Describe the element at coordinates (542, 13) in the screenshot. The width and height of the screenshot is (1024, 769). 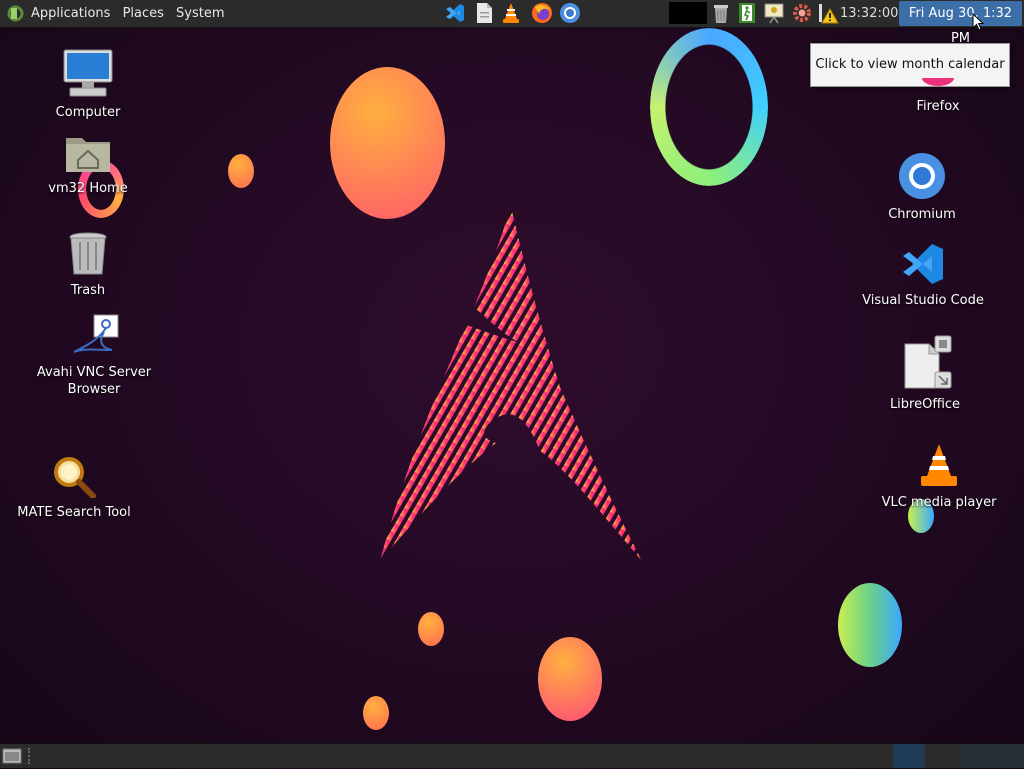
I see `firefox-launcher-icon` at that location.